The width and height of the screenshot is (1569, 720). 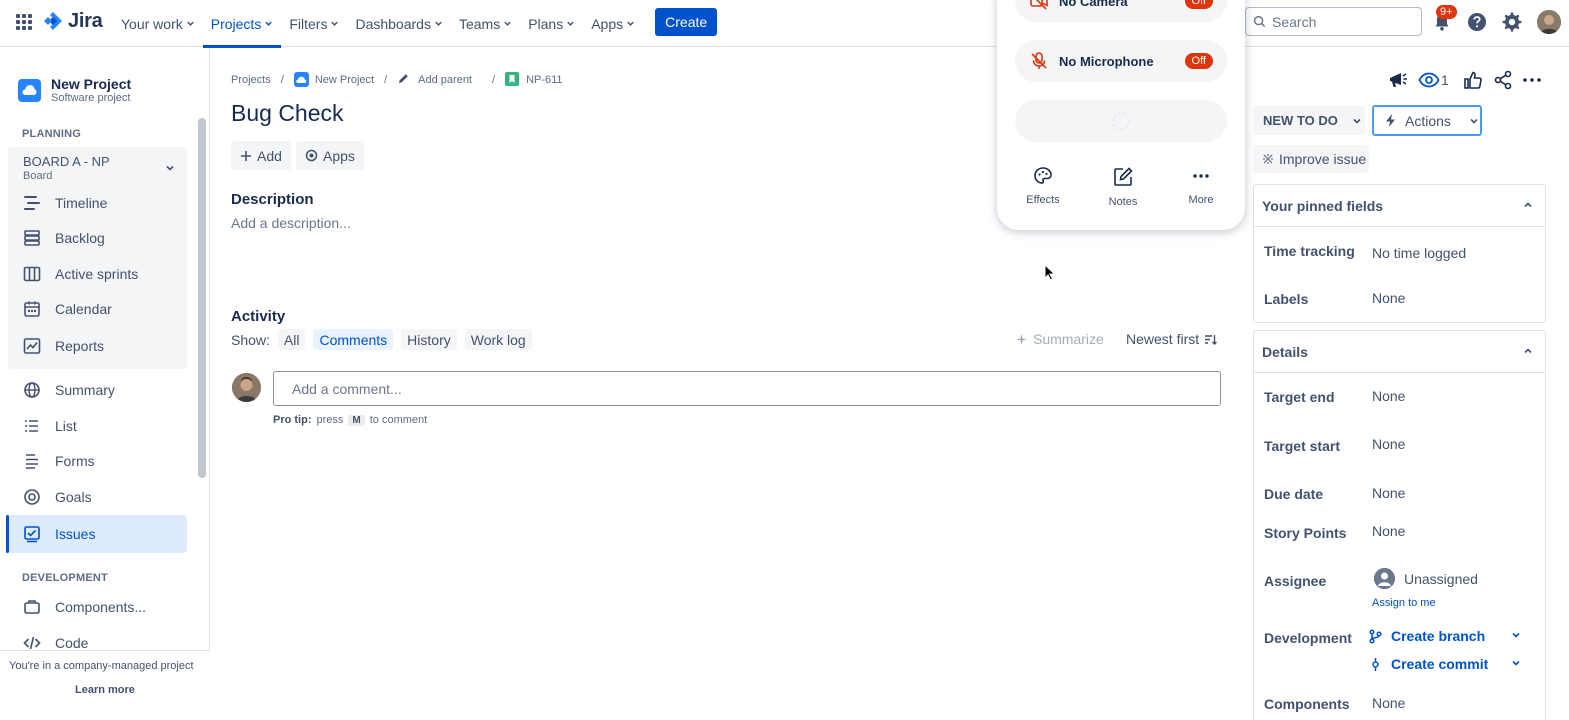 I want to click on effects-button: Effects, so click(x=1043, y=186).